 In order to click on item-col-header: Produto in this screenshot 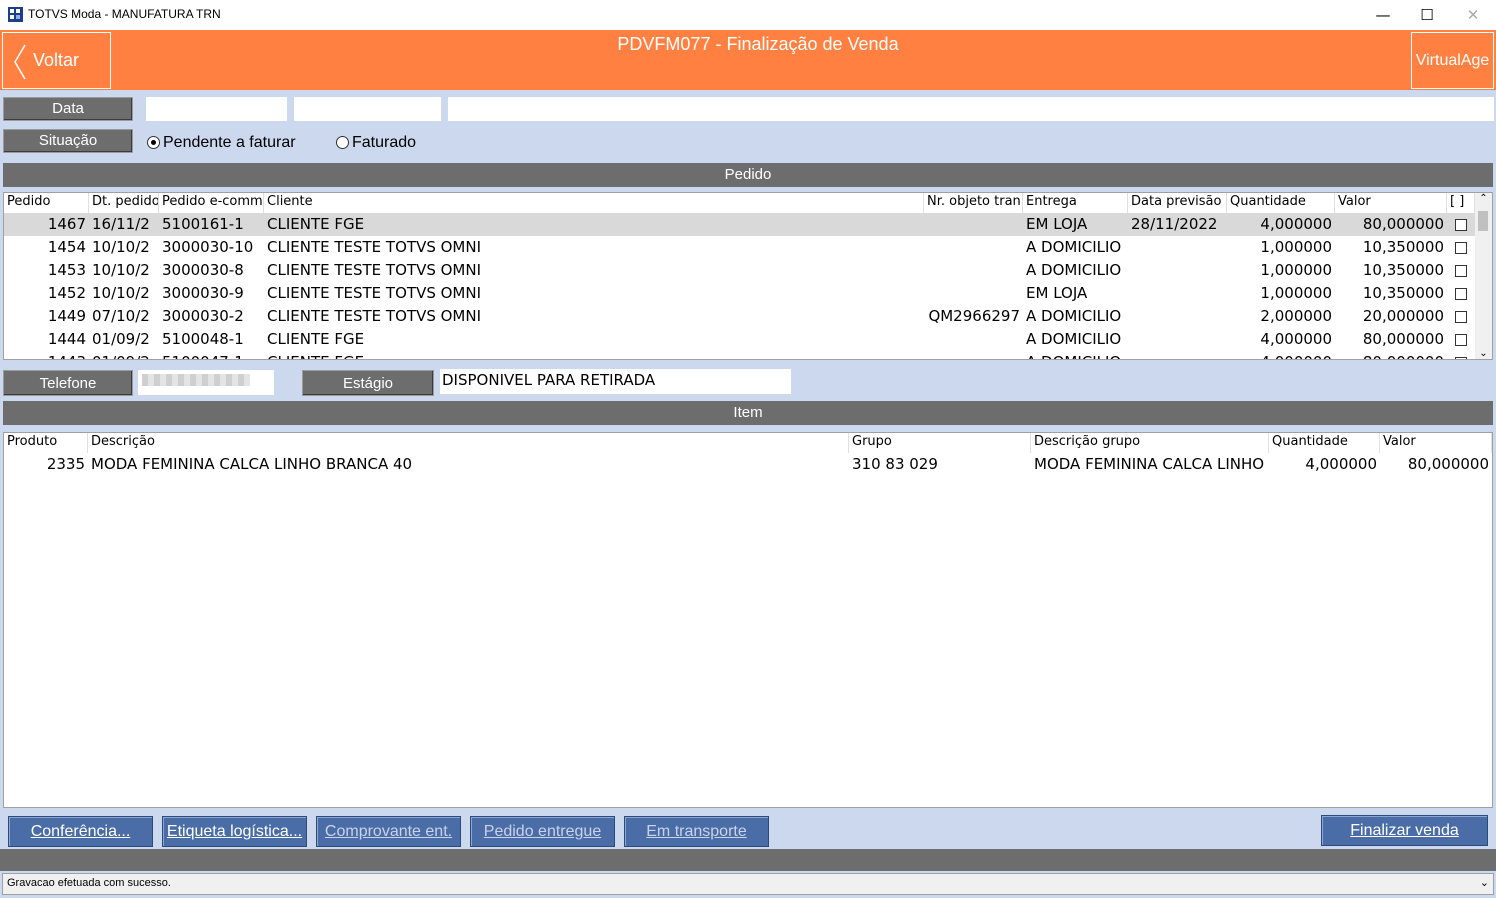, I will do `click(46, 443)`.